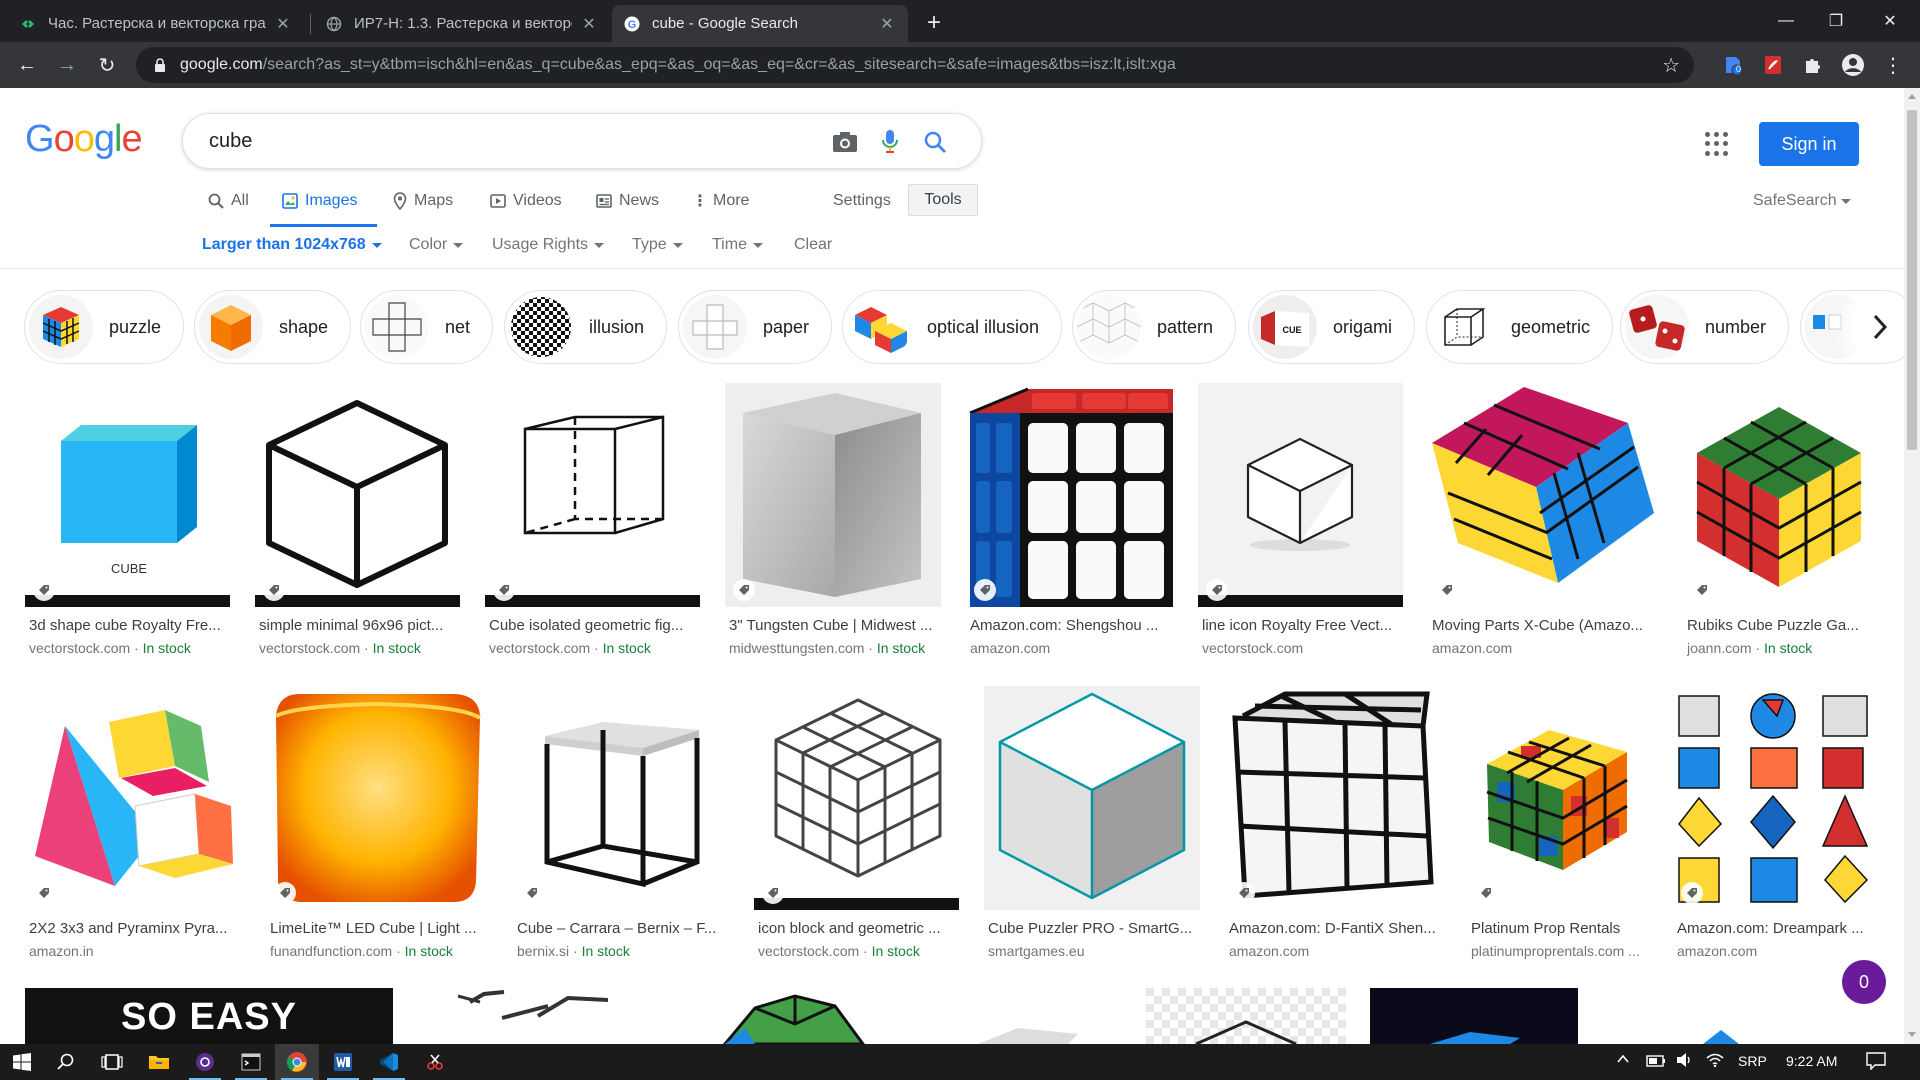  I want to click on volume-icon, so click(1685, 1061).